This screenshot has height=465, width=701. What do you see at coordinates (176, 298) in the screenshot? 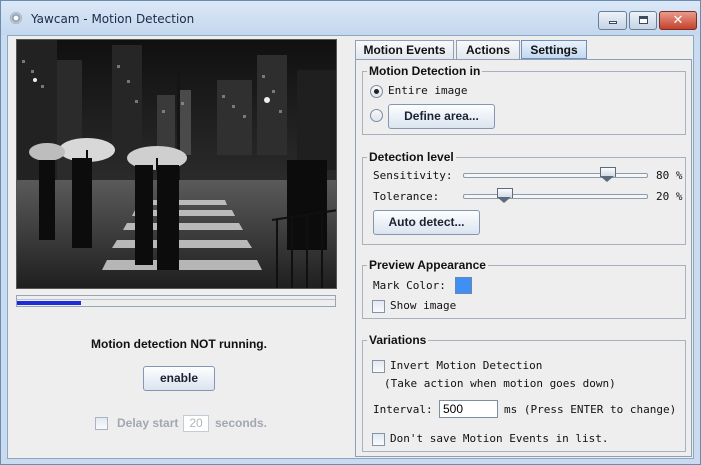
I see `progress-upper-bar` at bounding box center [176, 298].